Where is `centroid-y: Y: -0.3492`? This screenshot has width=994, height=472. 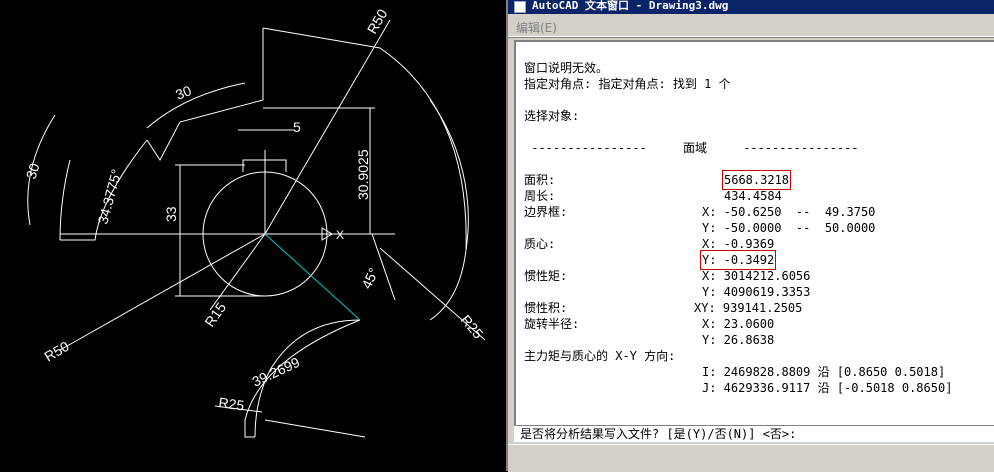 centroid-y: Y: -0.3492 is located at coordinates (738, 260).